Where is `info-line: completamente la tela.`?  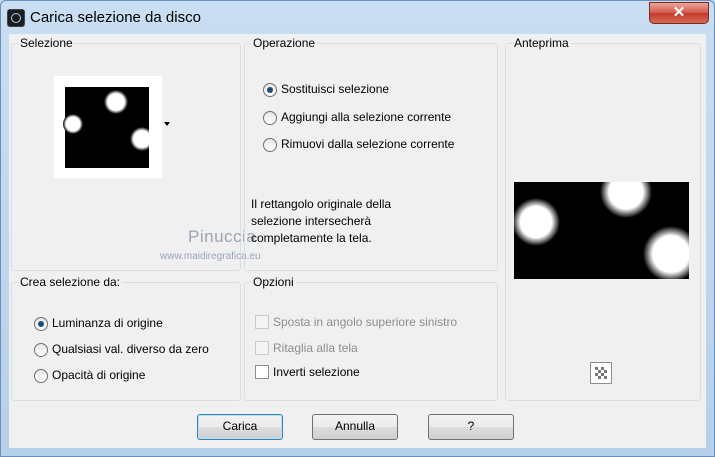
info-line: completamente la tela. is located at coordinates (311, 238).